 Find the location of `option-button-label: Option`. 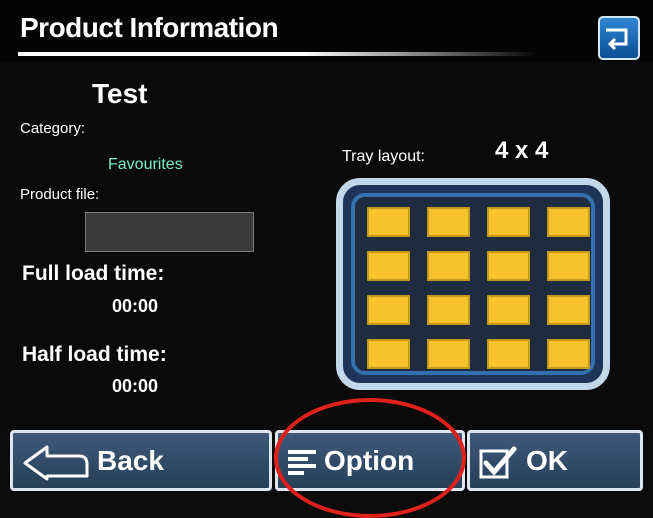

option-button-label: Option is located at coordinates (369, 460).